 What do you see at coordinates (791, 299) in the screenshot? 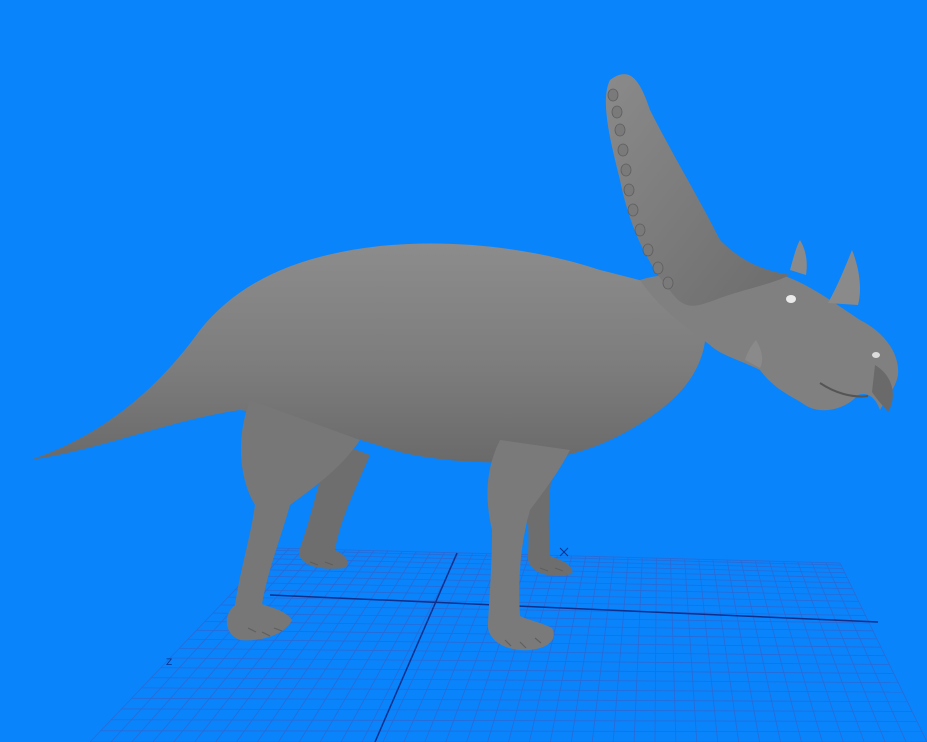
I see `dinosaur-eye` at bounding box center [791, 299].